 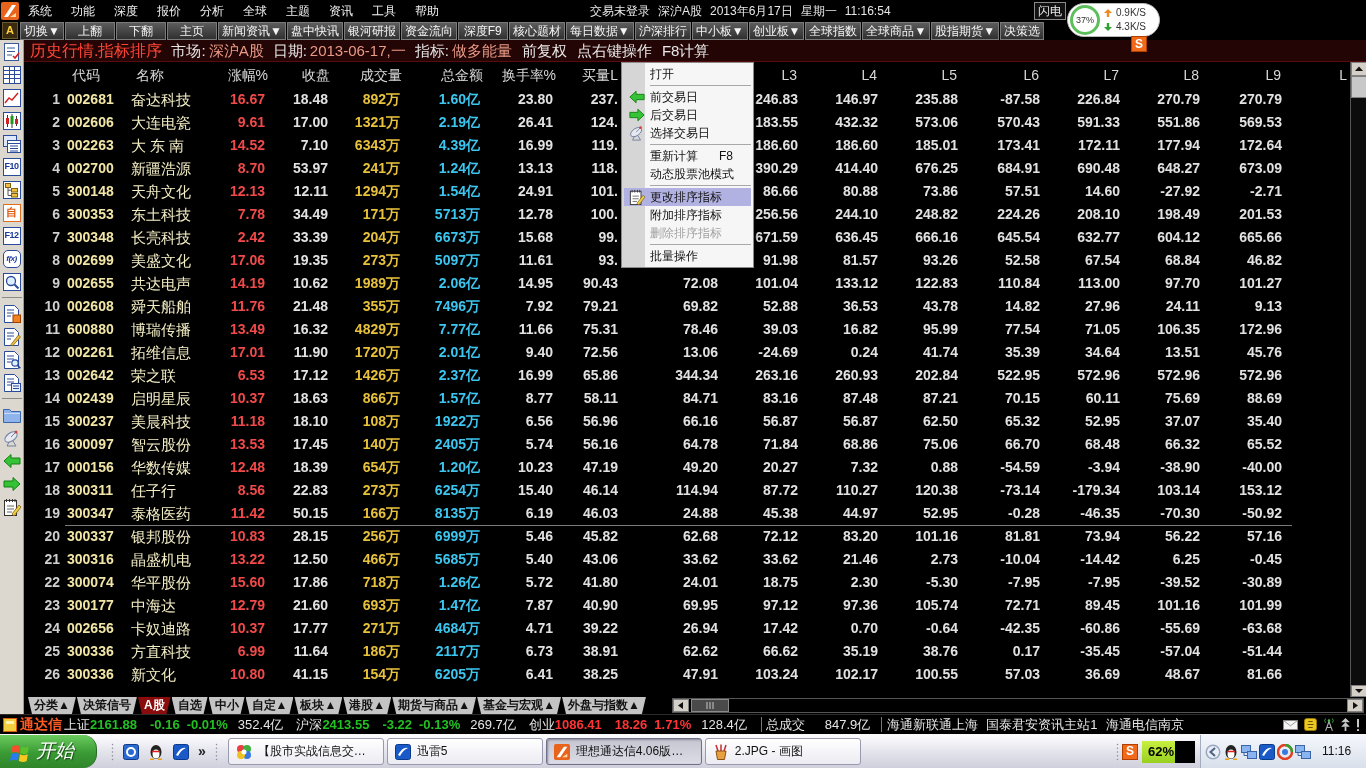 I want to click on mail-icon, so click(x=1290, y=724).